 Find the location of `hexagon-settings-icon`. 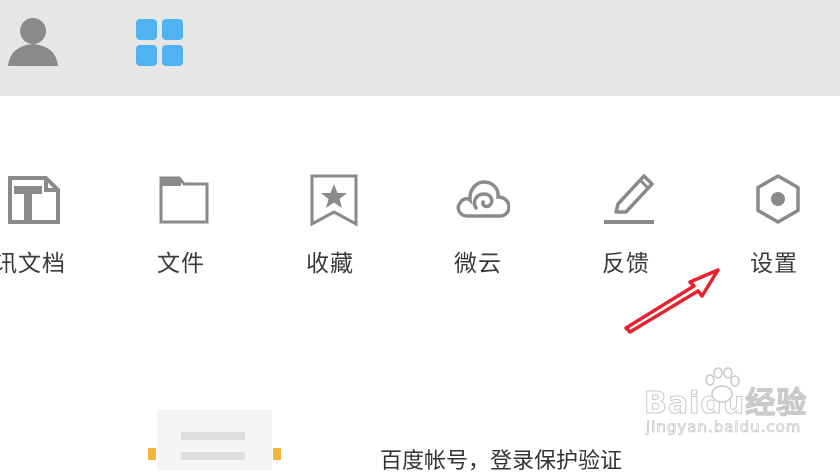

hexagon-settings-icon is located at coordinates (778, 199).